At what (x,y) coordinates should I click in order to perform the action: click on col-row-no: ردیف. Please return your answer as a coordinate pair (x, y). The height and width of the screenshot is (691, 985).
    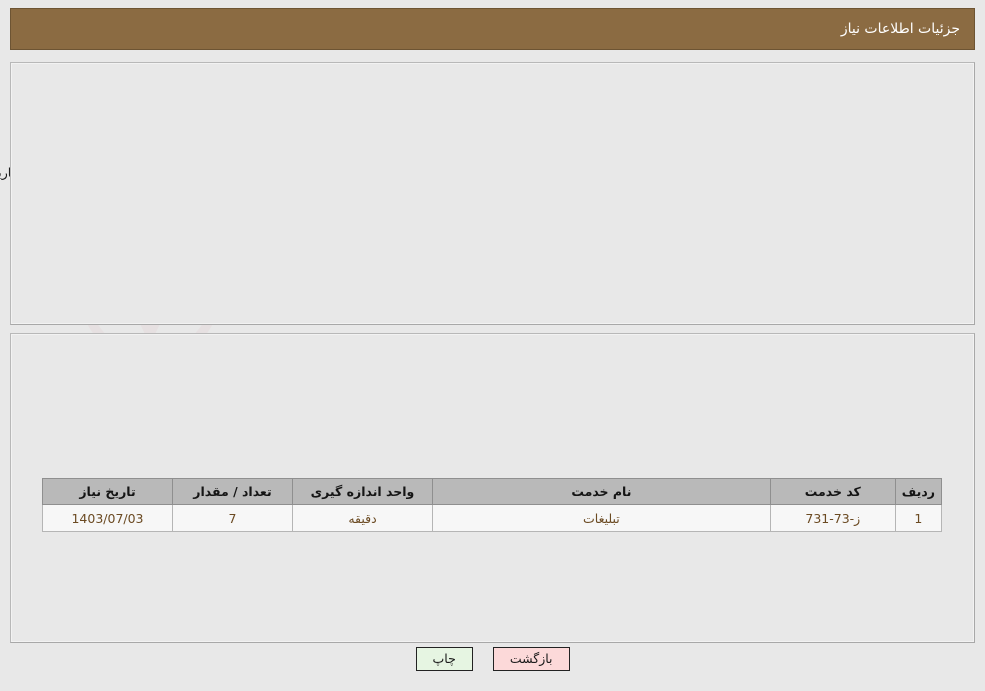
    Looking at the image, I should click on (918, 491).